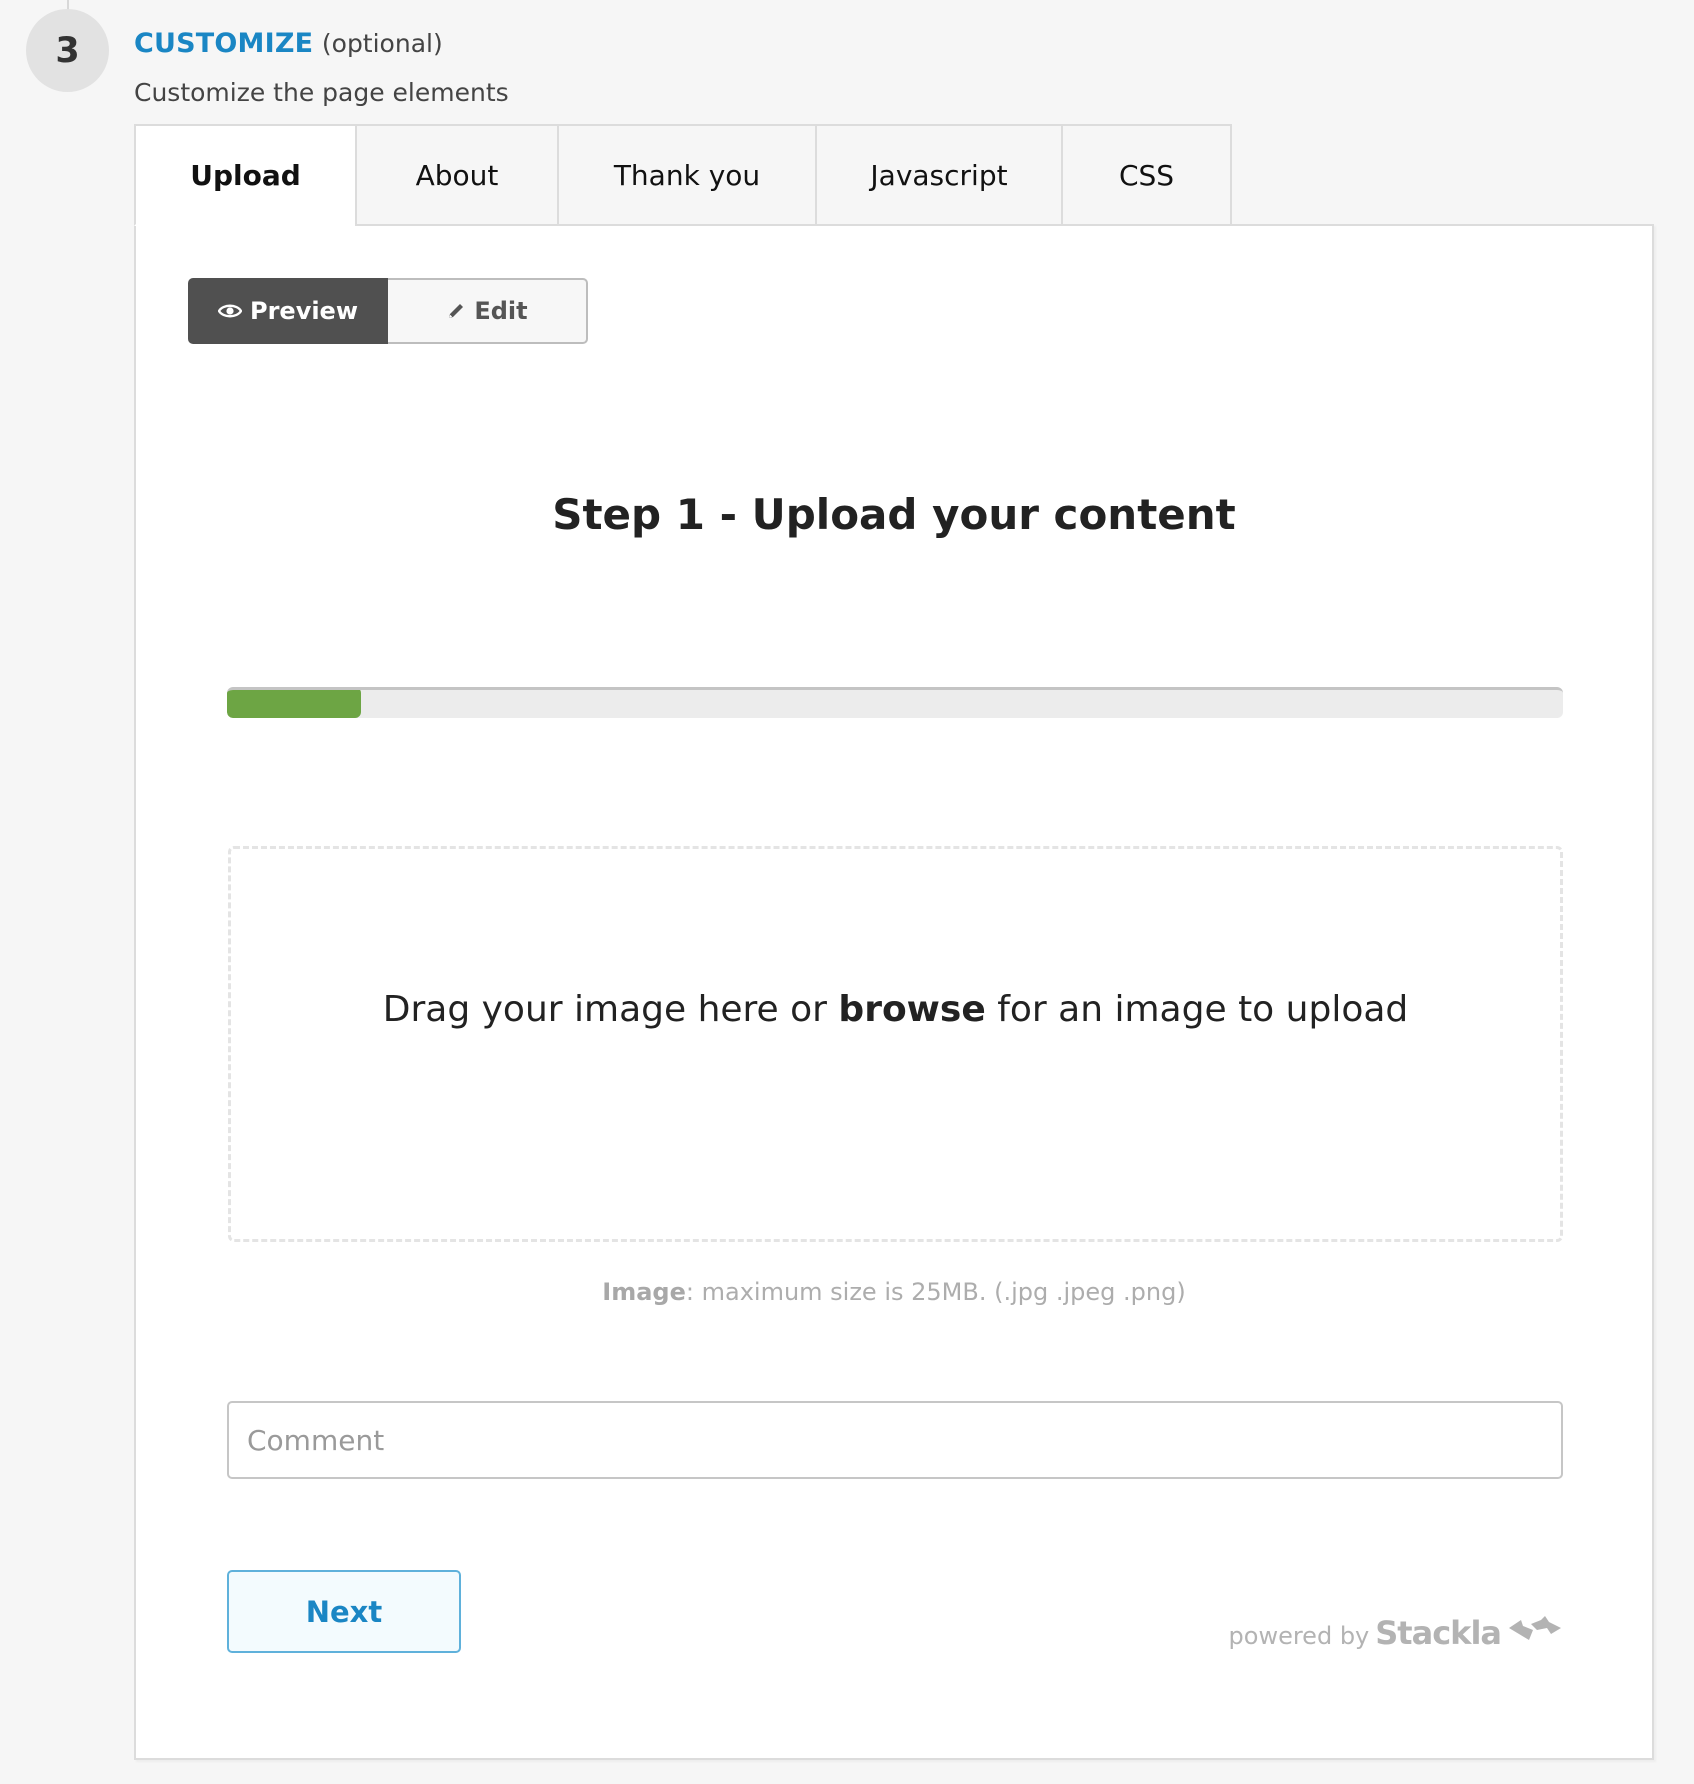 The image size is (1694, 1784). I want to click on edit-label: Edit, so click(501, 311).